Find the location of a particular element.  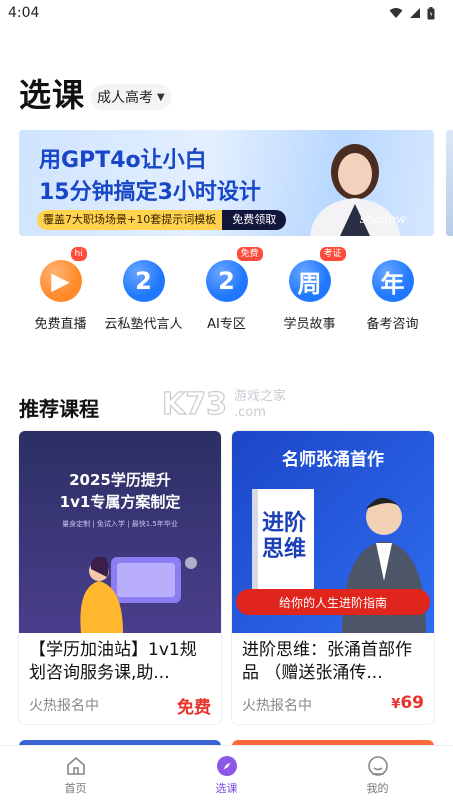

banner-pill-text: 覆盖7大职场场景+10套提示词模板 is located at coordinates (130, 220).